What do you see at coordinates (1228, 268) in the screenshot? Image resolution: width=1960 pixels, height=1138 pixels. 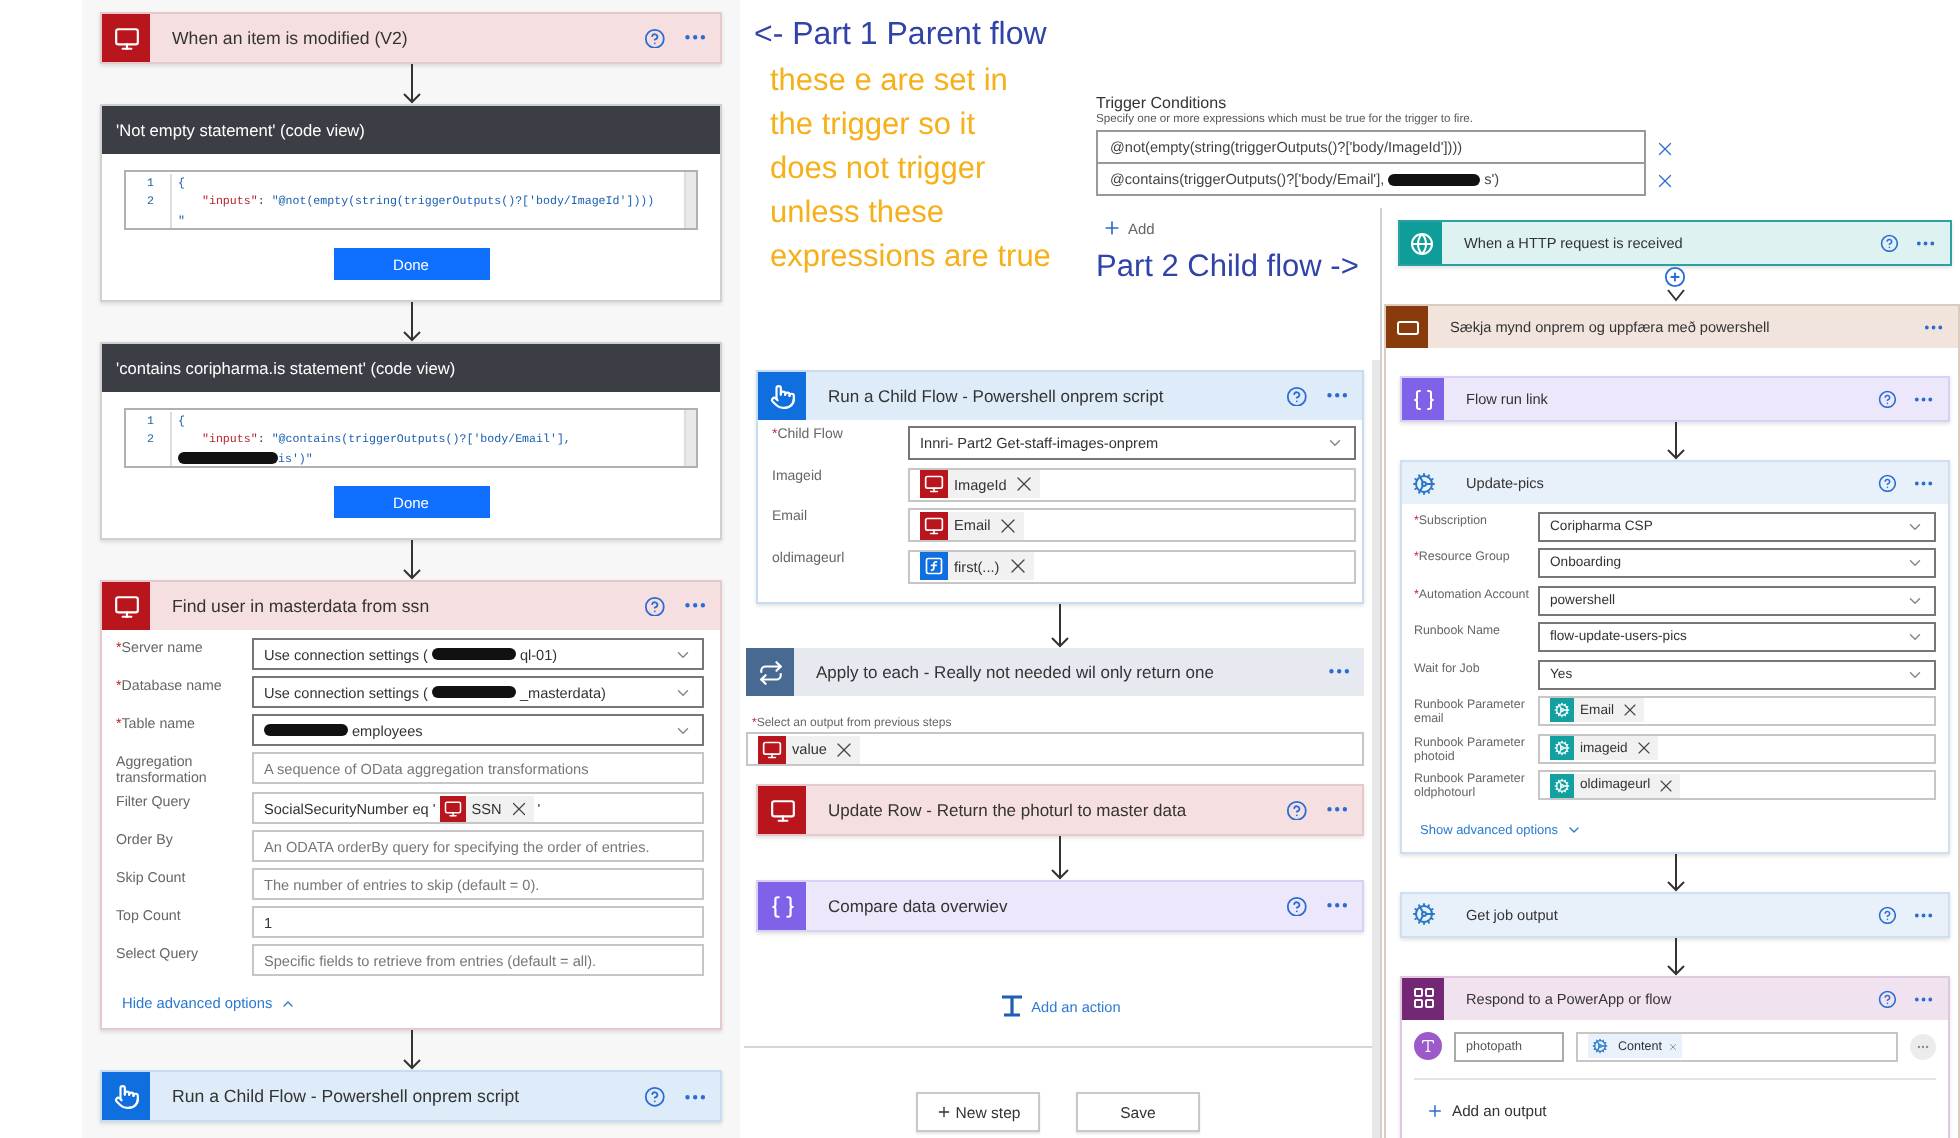 I see `annotation-heading: Part 2 Child flow ->` at bounding box center [1228, 268].